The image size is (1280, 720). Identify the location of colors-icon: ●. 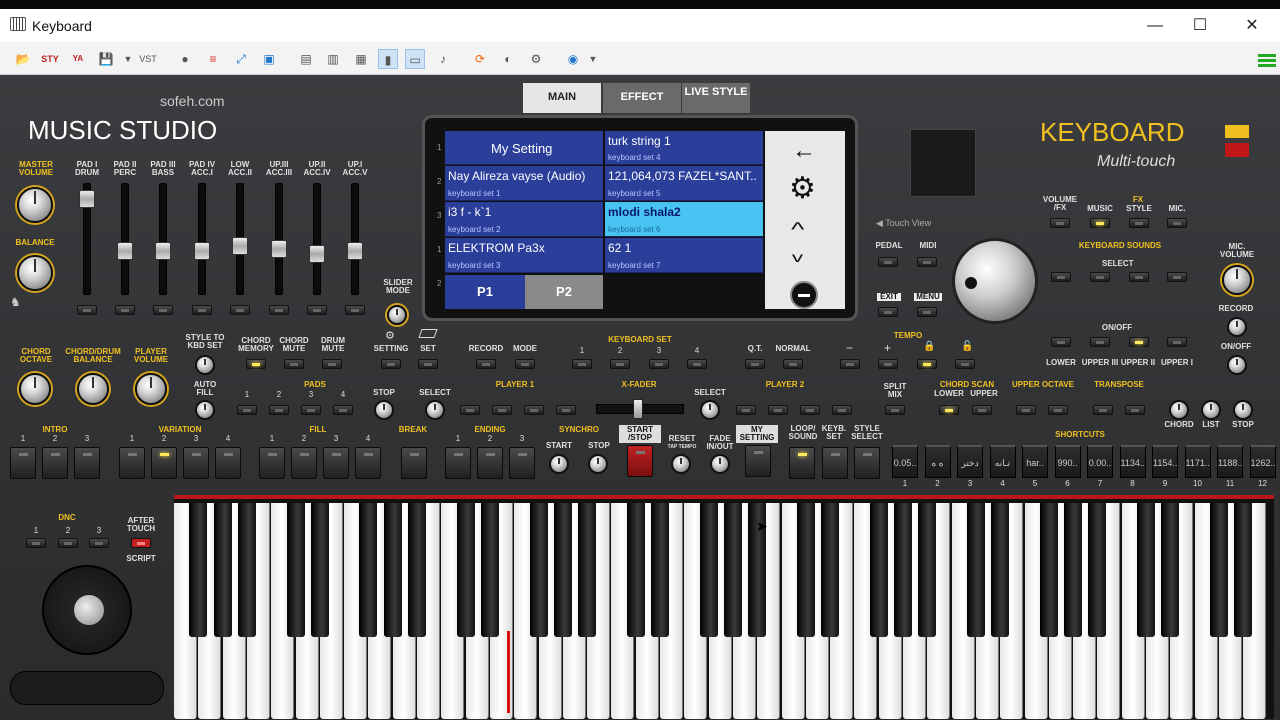
(185, 59).